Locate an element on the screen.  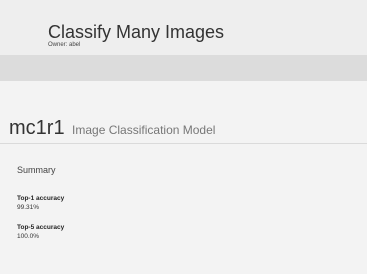
model-heading: mc1r1 Image Classification Model is located at coordinates (112, 129).